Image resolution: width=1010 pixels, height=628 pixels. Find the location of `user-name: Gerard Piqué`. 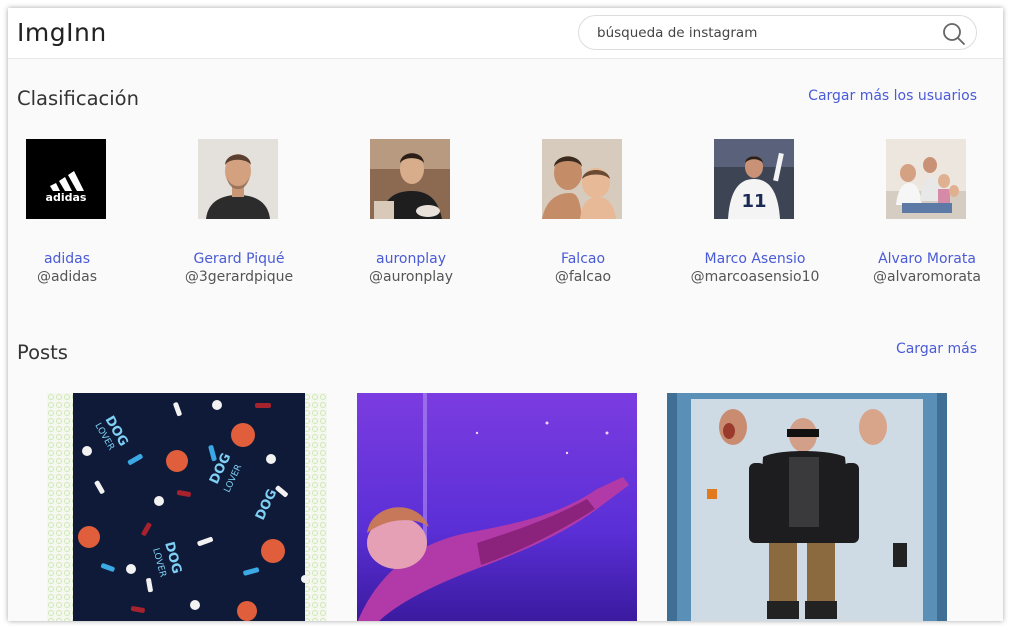

user-name: Gerard Piqué is located at coordinates (239, 259).